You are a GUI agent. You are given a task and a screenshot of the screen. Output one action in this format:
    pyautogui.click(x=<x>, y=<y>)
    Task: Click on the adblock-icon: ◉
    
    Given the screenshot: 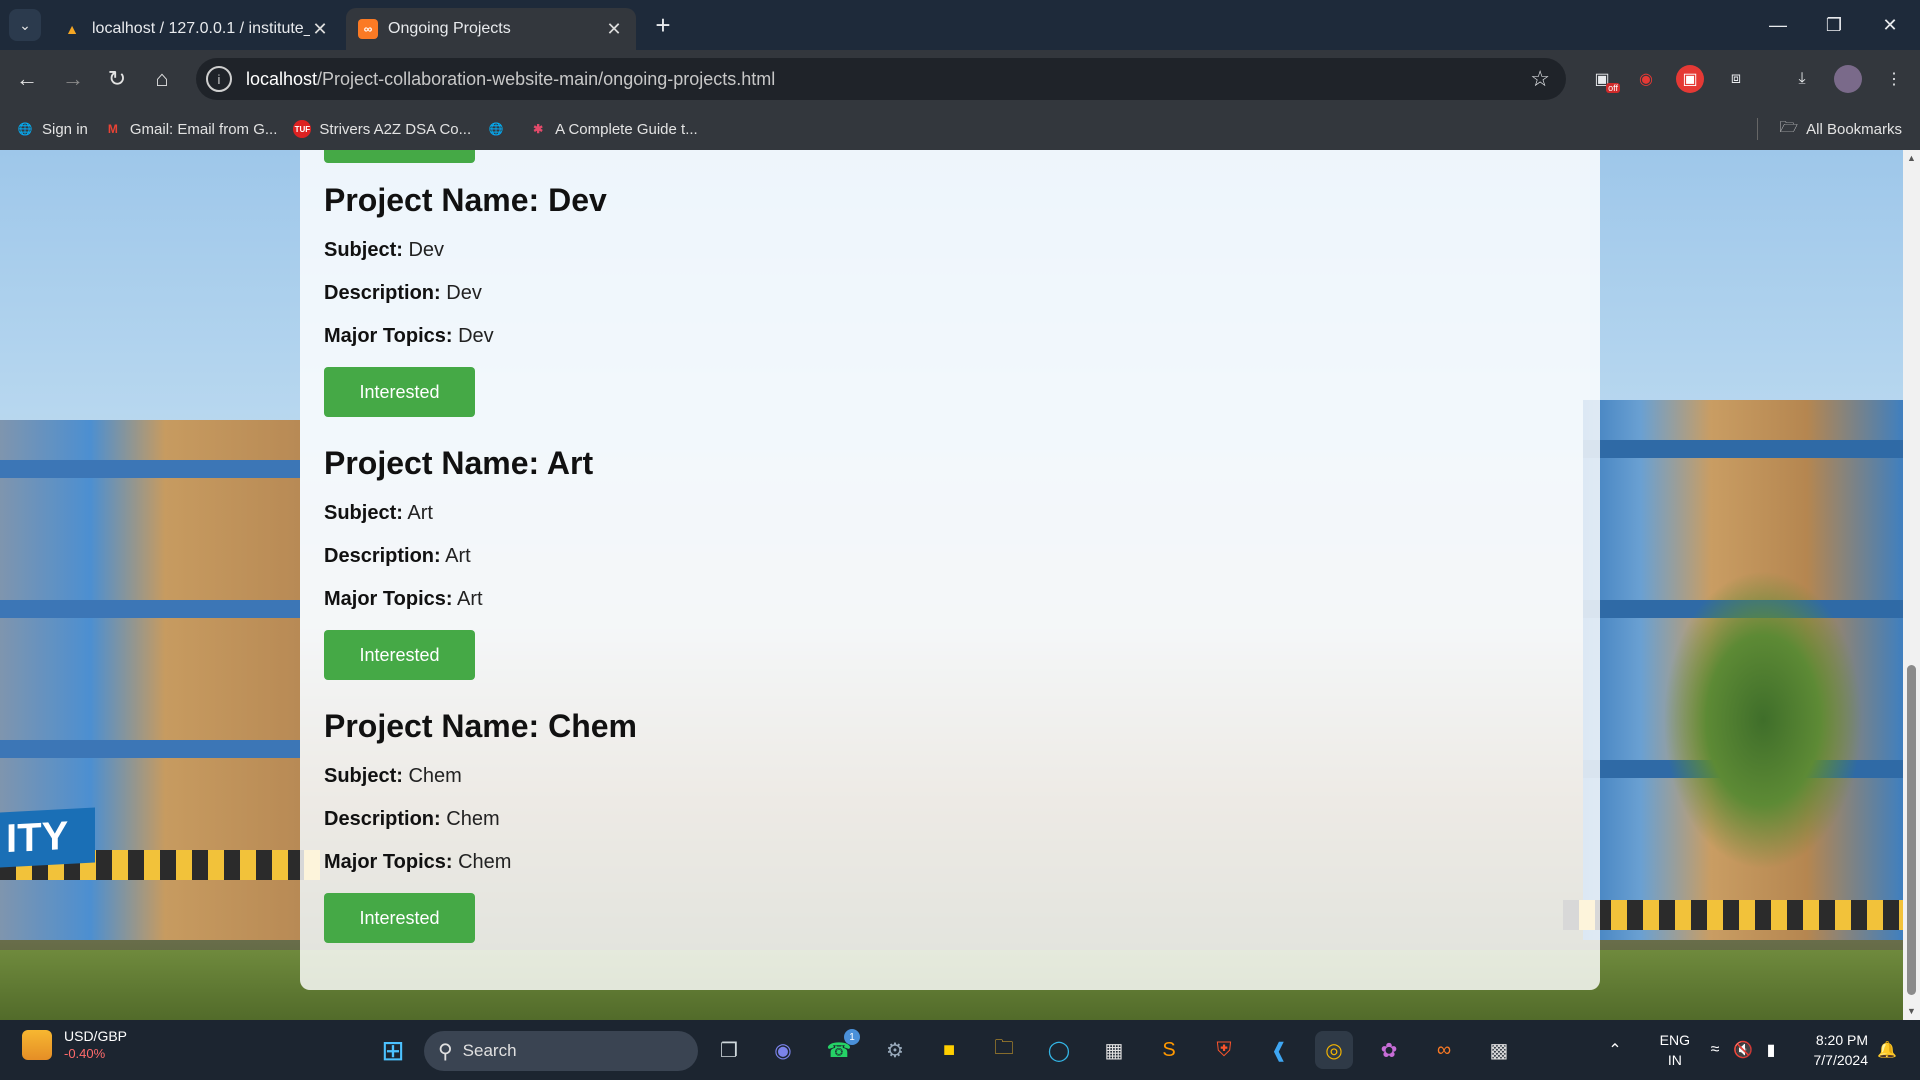 What is the action you would take?
    pyautogui.click(x=1646, y=79)
    